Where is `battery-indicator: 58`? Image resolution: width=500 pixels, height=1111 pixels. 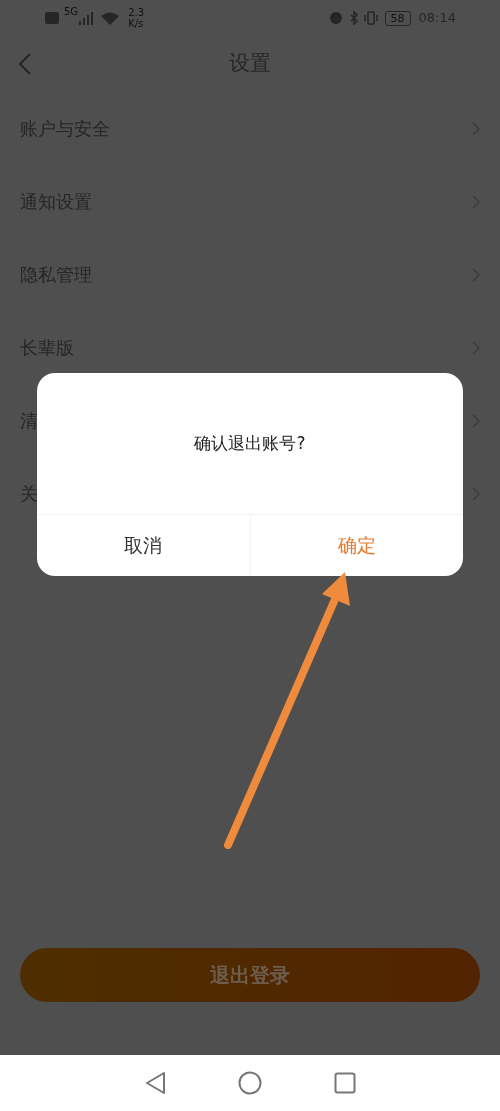
battery-indicator: 58 is located at coordinates (397, 18).